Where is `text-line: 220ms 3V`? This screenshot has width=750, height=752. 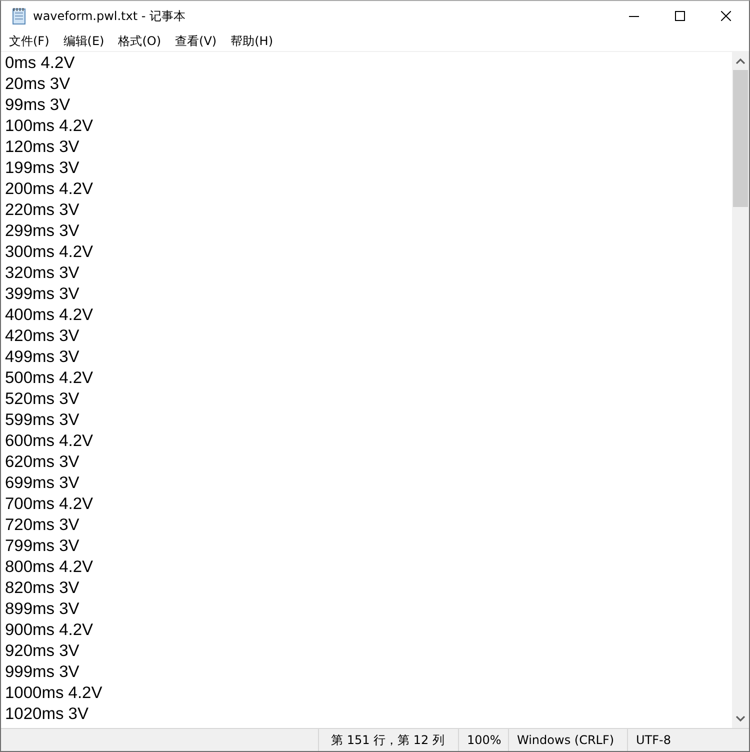 text-line: 220ms 3V is located at coordinates (42, 210).